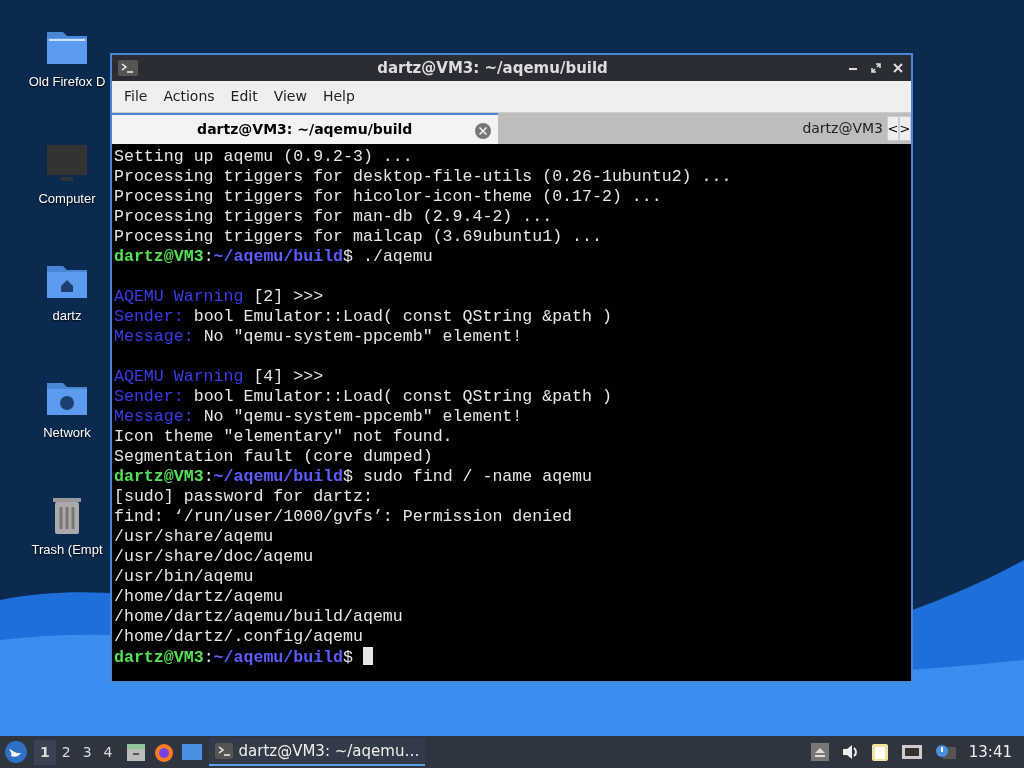 This screenshot has height=768, width=1024. I want to click on menu-item: Actions, so click(189, 96).